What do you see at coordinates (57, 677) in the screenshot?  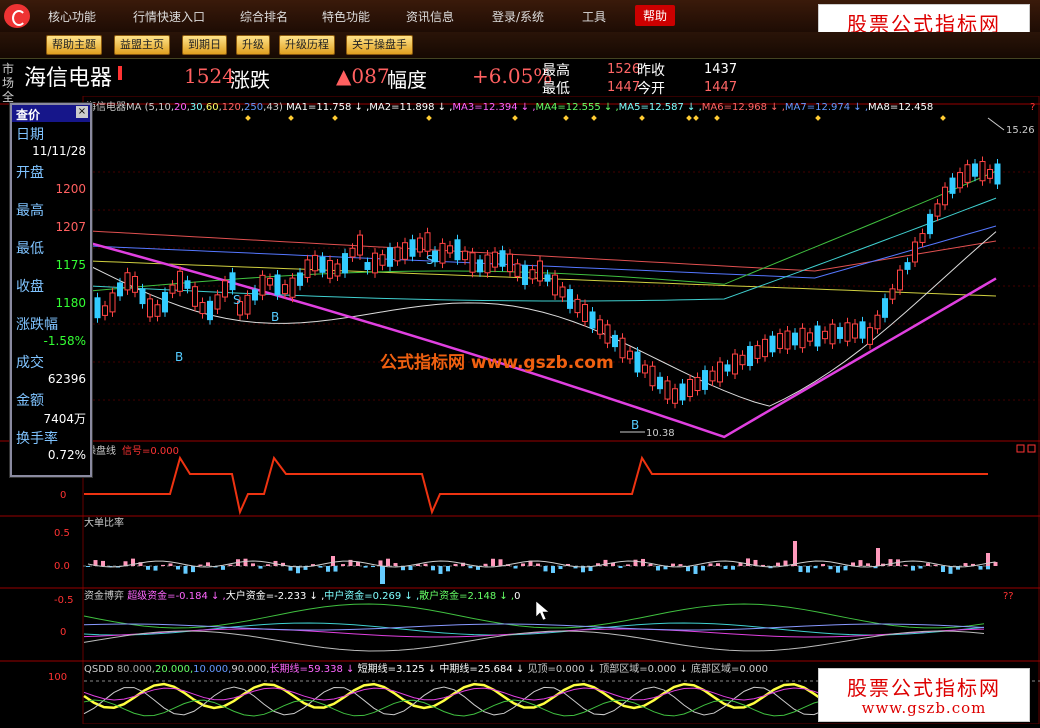 I see `sub4-axis-100: 100` at bounding box center [57, 677].